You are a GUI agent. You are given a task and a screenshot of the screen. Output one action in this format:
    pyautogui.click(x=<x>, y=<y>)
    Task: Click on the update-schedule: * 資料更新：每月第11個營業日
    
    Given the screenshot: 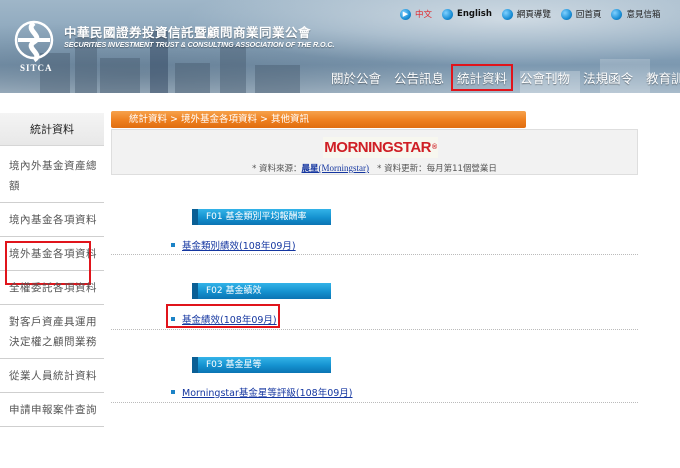 What is the action you would take?
    pyautogui.click(x=437, y=169)
    